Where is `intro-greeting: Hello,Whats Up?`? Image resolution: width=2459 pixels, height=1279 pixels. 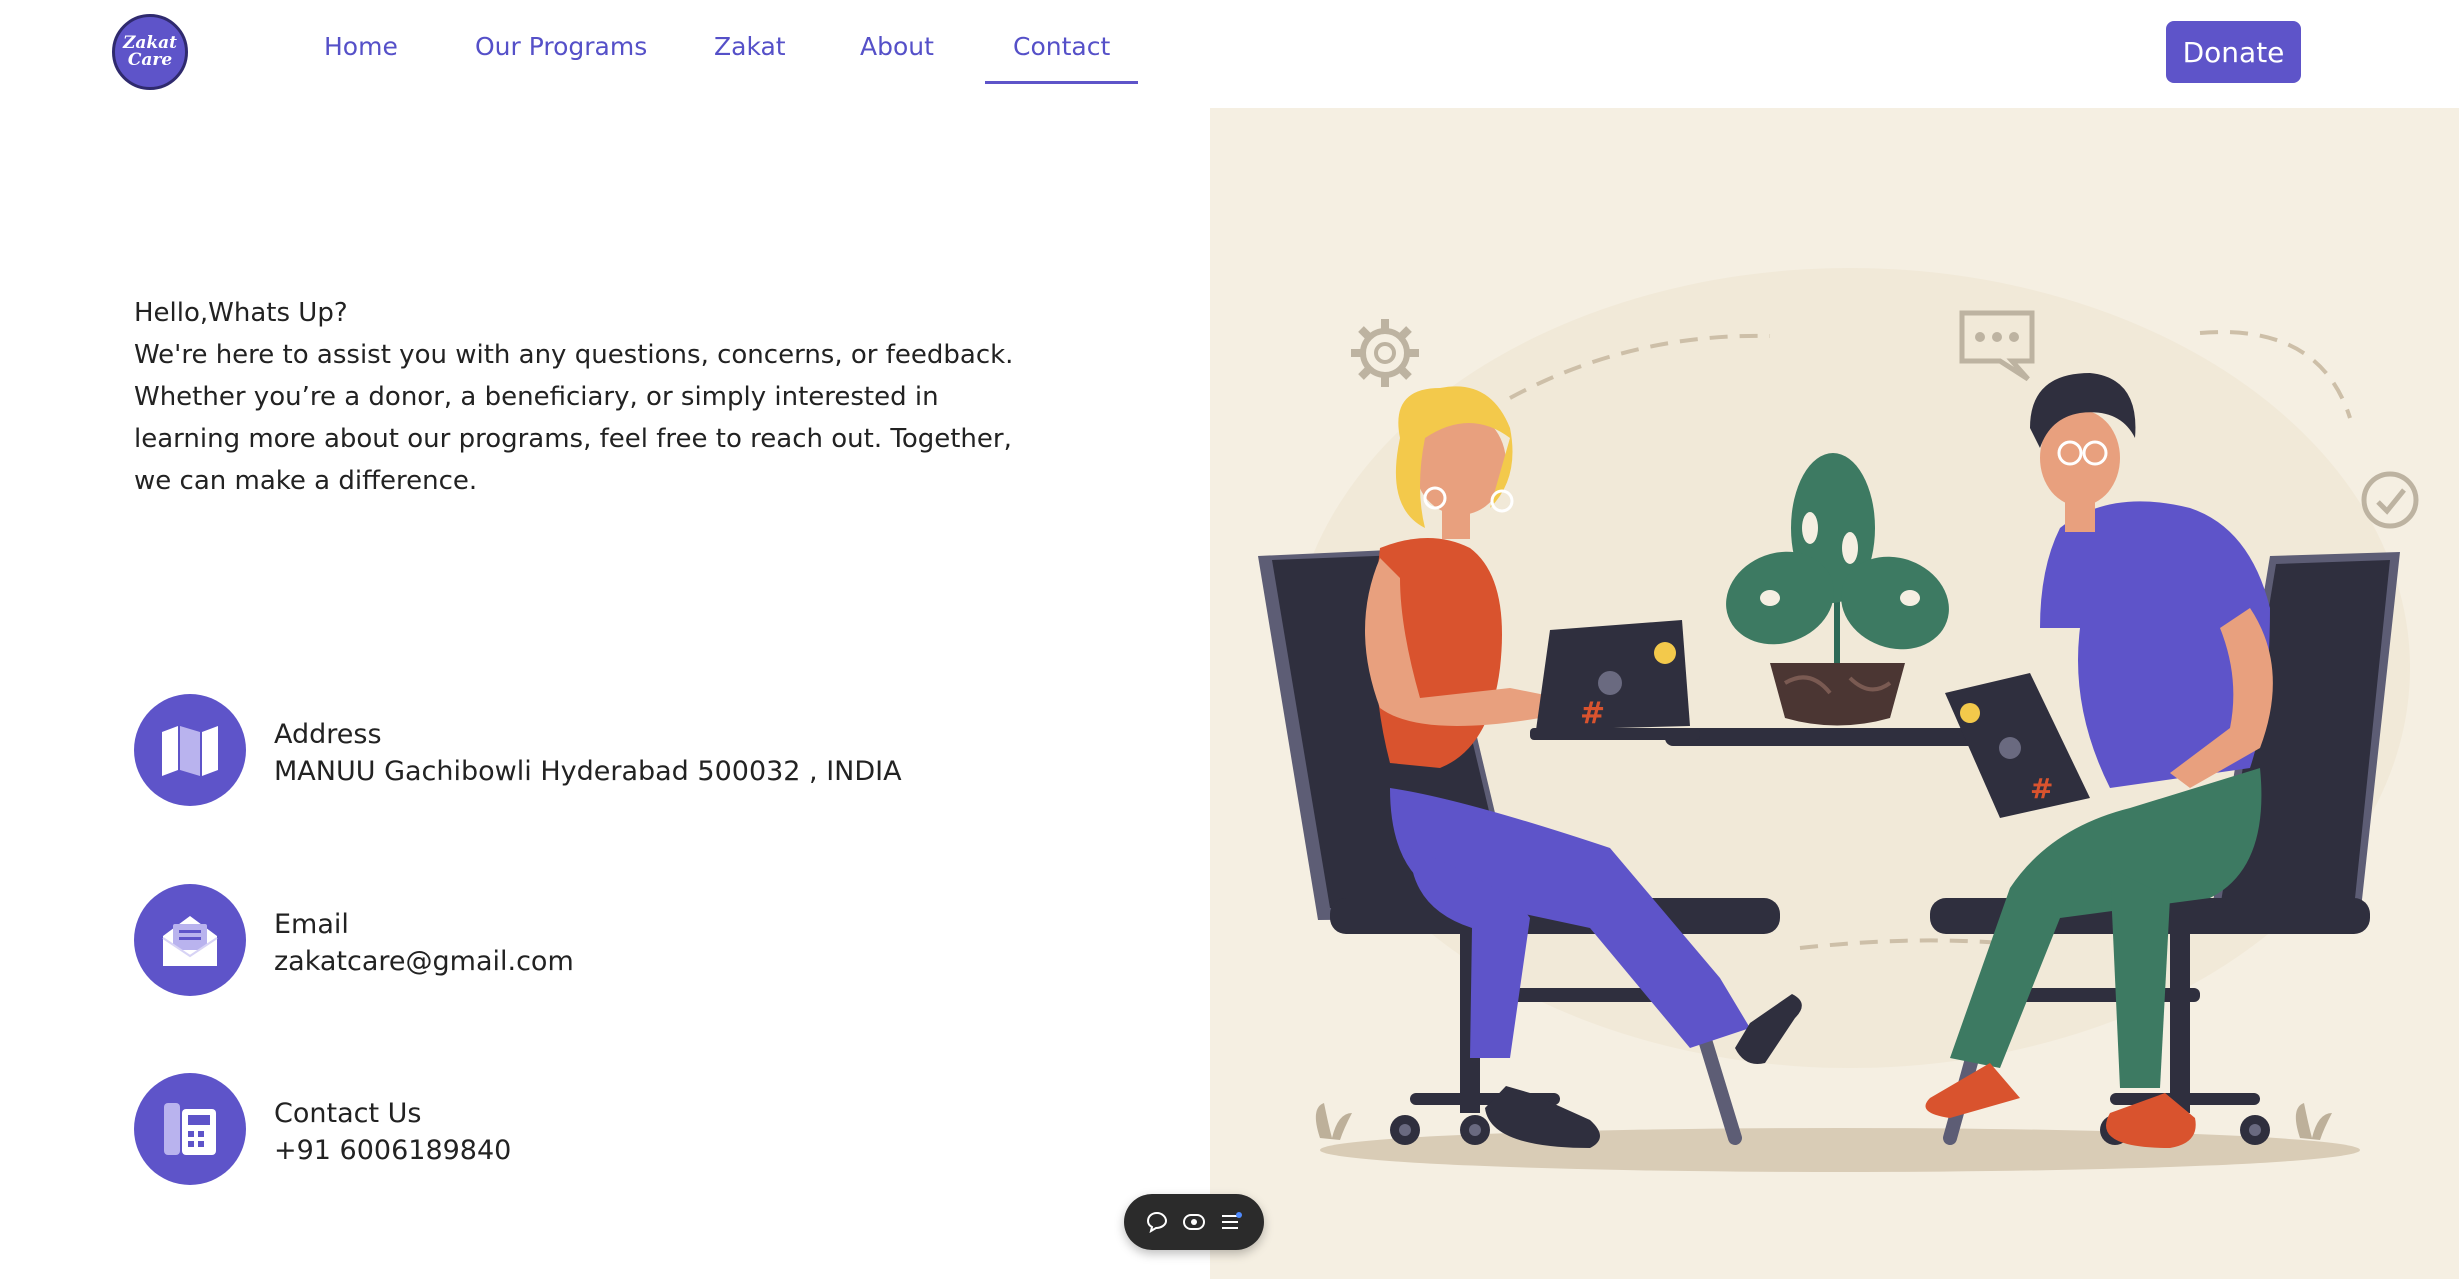
intro-greeting: Hello,Whats Up? is located at coordinates (241, 313).